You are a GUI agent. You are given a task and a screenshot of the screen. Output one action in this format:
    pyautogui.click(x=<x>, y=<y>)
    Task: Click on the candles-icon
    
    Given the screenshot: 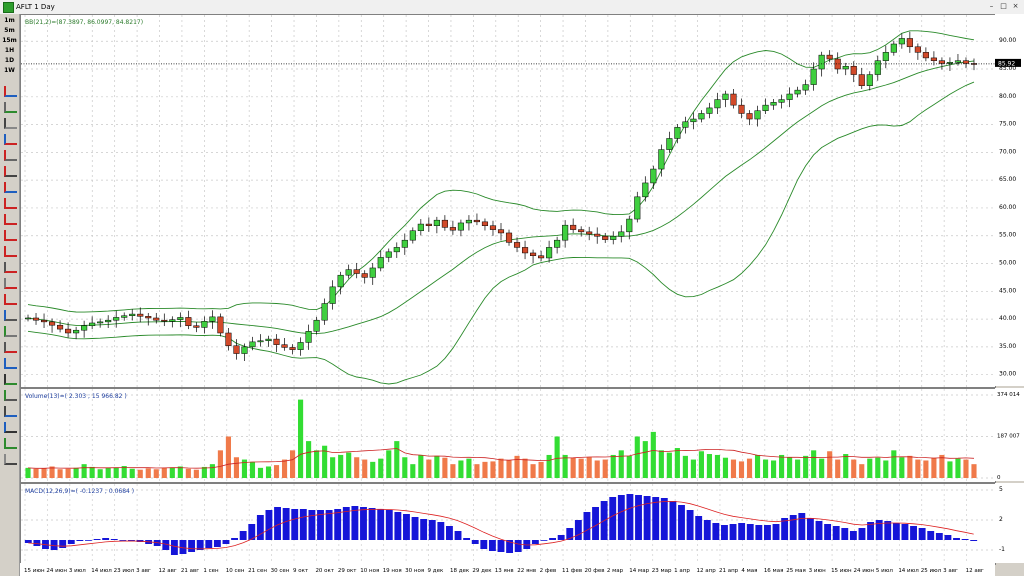 What is the action you would take?
    pyautogui.click(x=10, y=443)
    